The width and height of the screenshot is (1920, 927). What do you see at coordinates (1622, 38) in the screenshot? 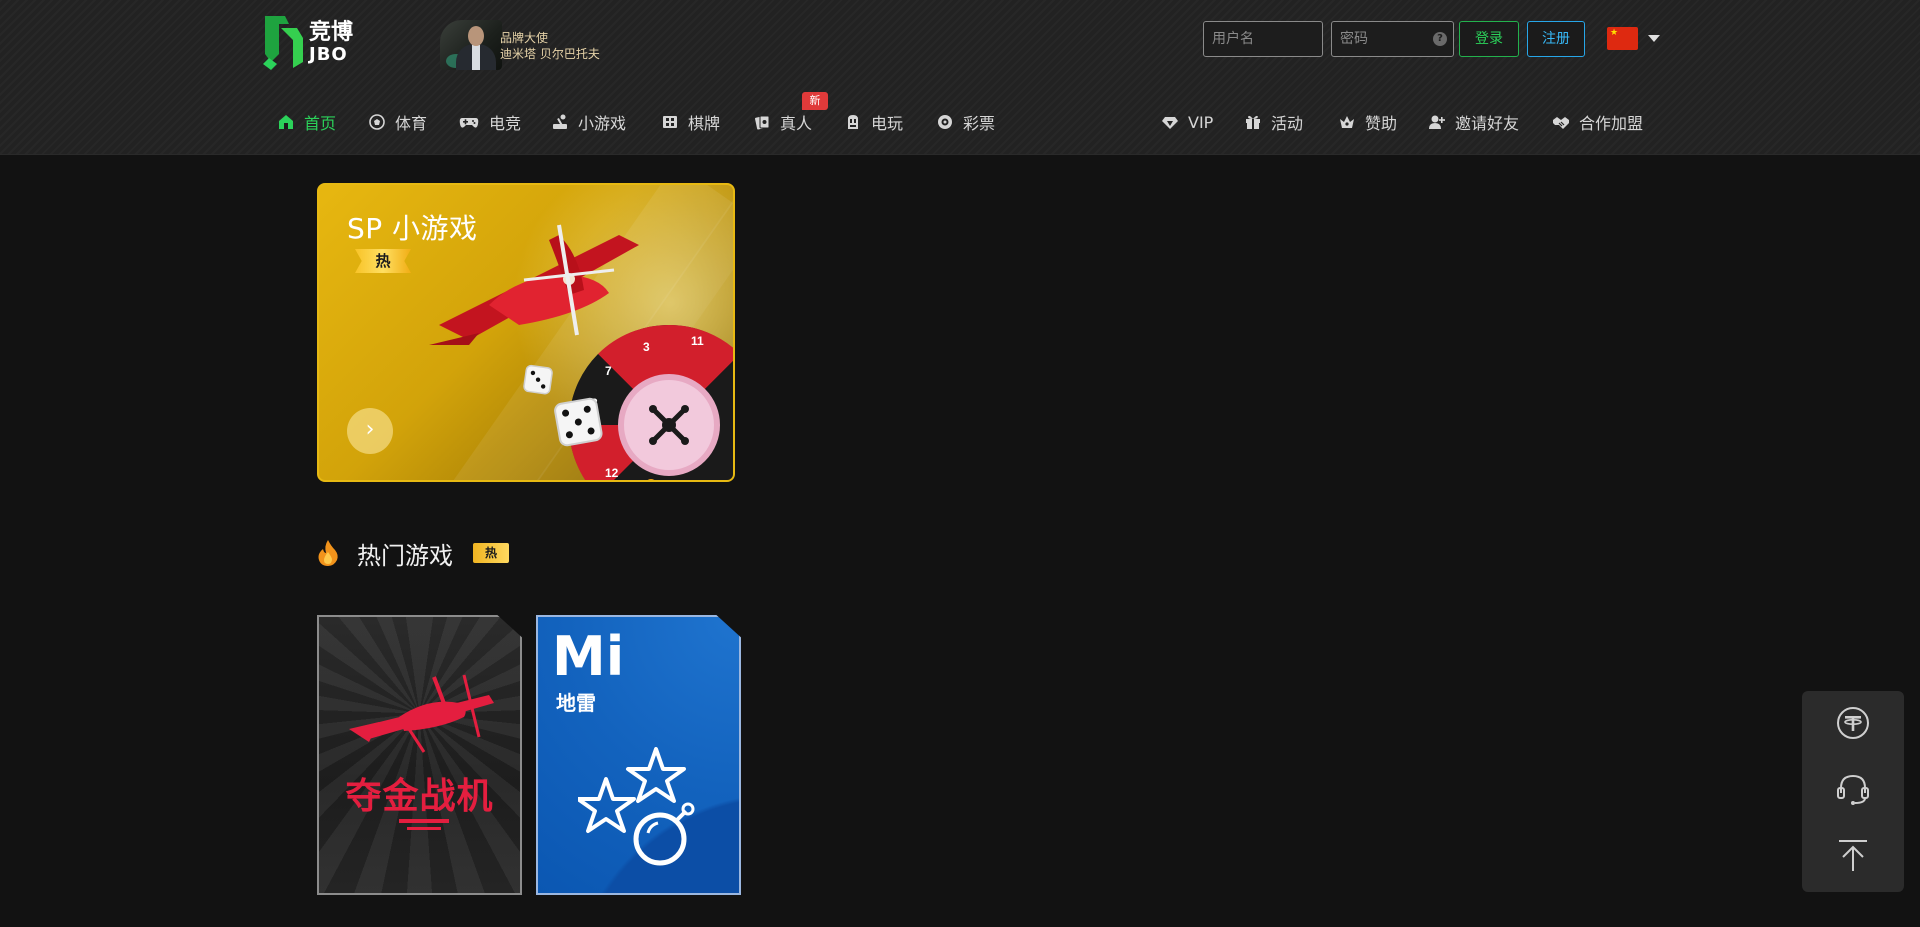
I see `china-flag-icon: ★` at bounding box center [1622, 38].